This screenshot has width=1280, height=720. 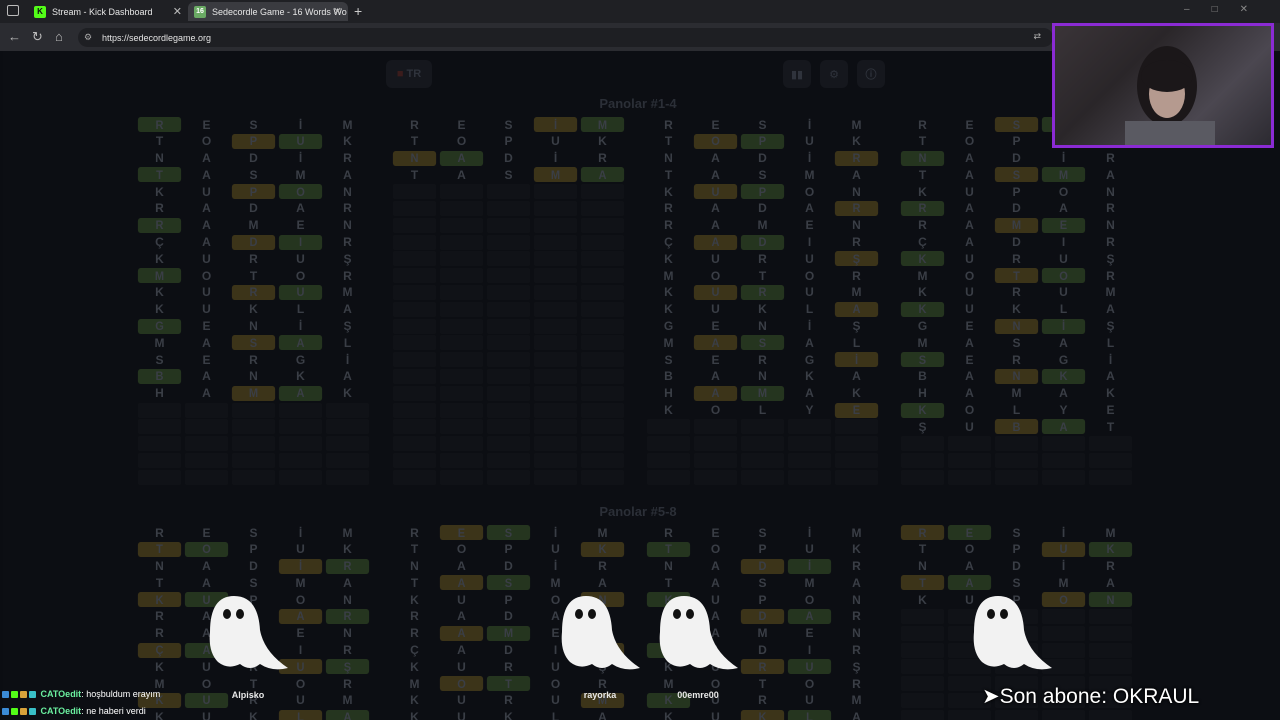 I want to click on board-row: MOTOR, so click(x=1016, y=276).